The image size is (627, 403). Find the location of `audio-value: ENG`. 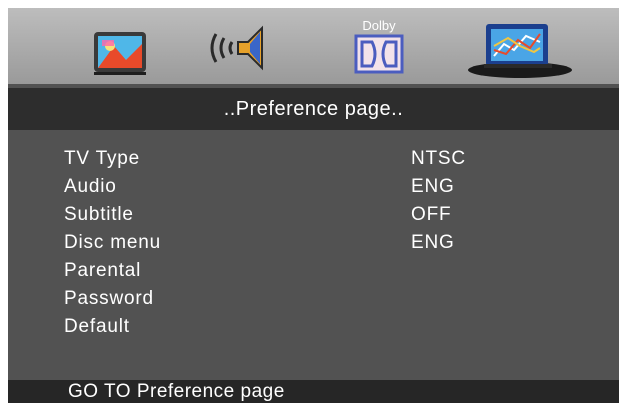

audio-value: ENG is located at coordinates (433, 186).